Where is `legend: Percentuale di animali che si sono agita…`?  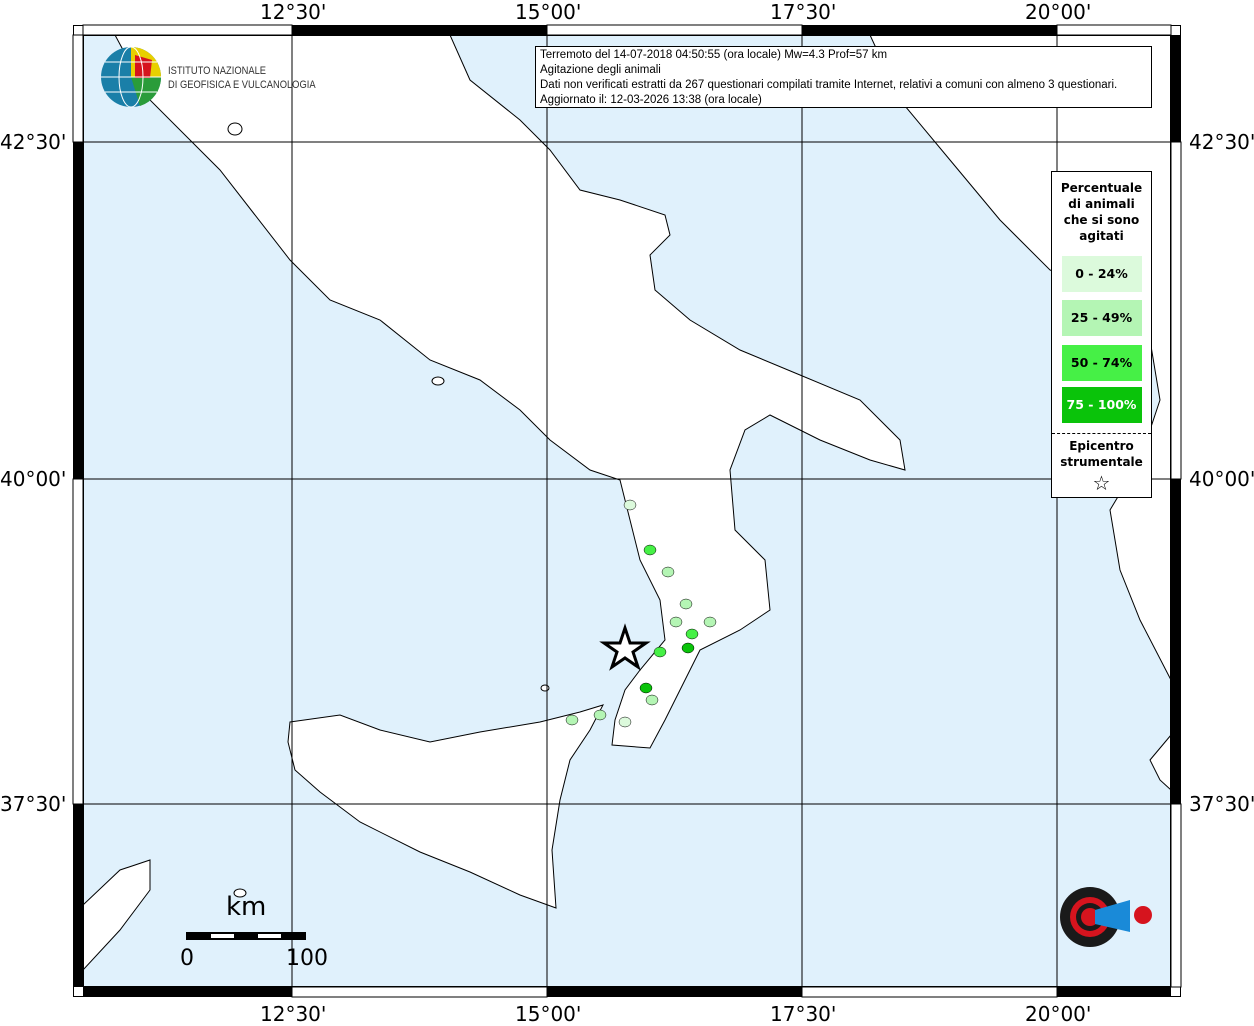 legend: Percentuale di animali che si sono agita… is located at coordinates (1101, 334).